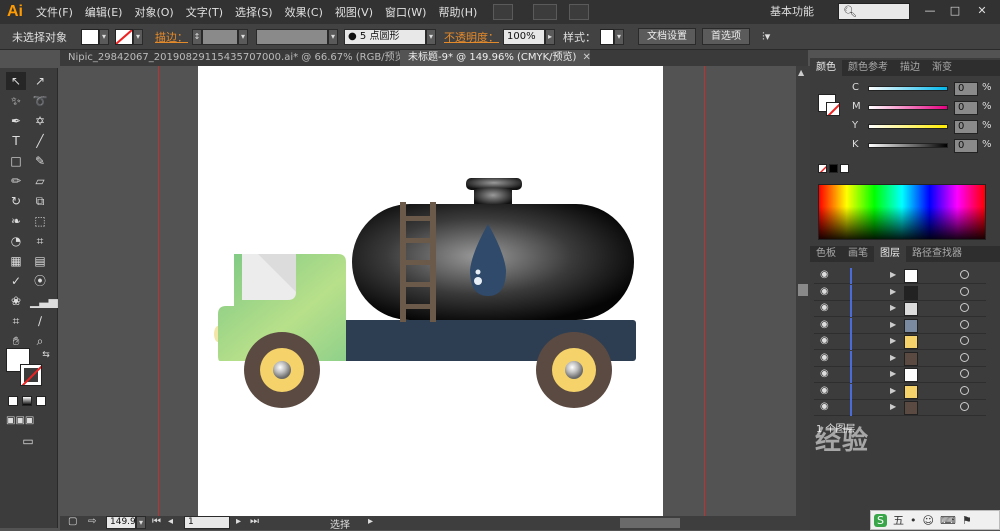  I want to click on stroke-label: 描边：, so click(171, 37).